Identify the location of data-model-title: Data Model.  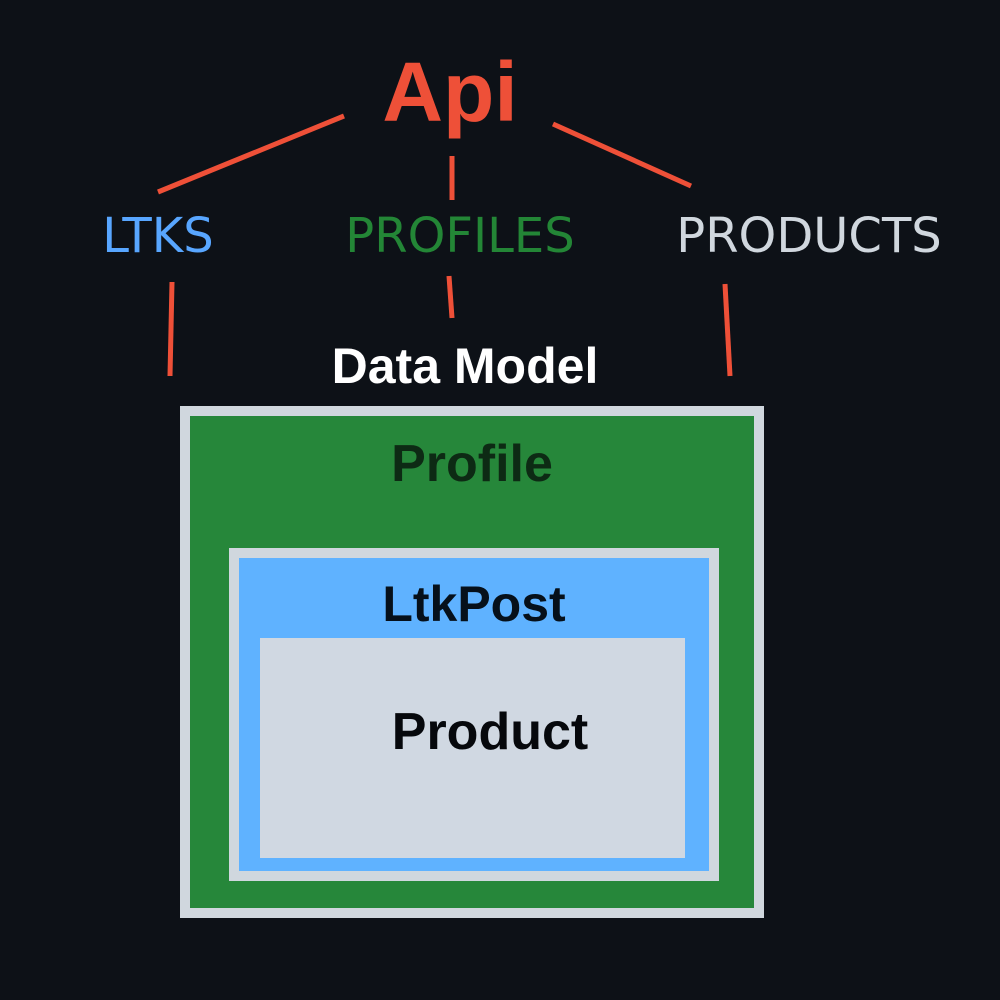
(465, 366).